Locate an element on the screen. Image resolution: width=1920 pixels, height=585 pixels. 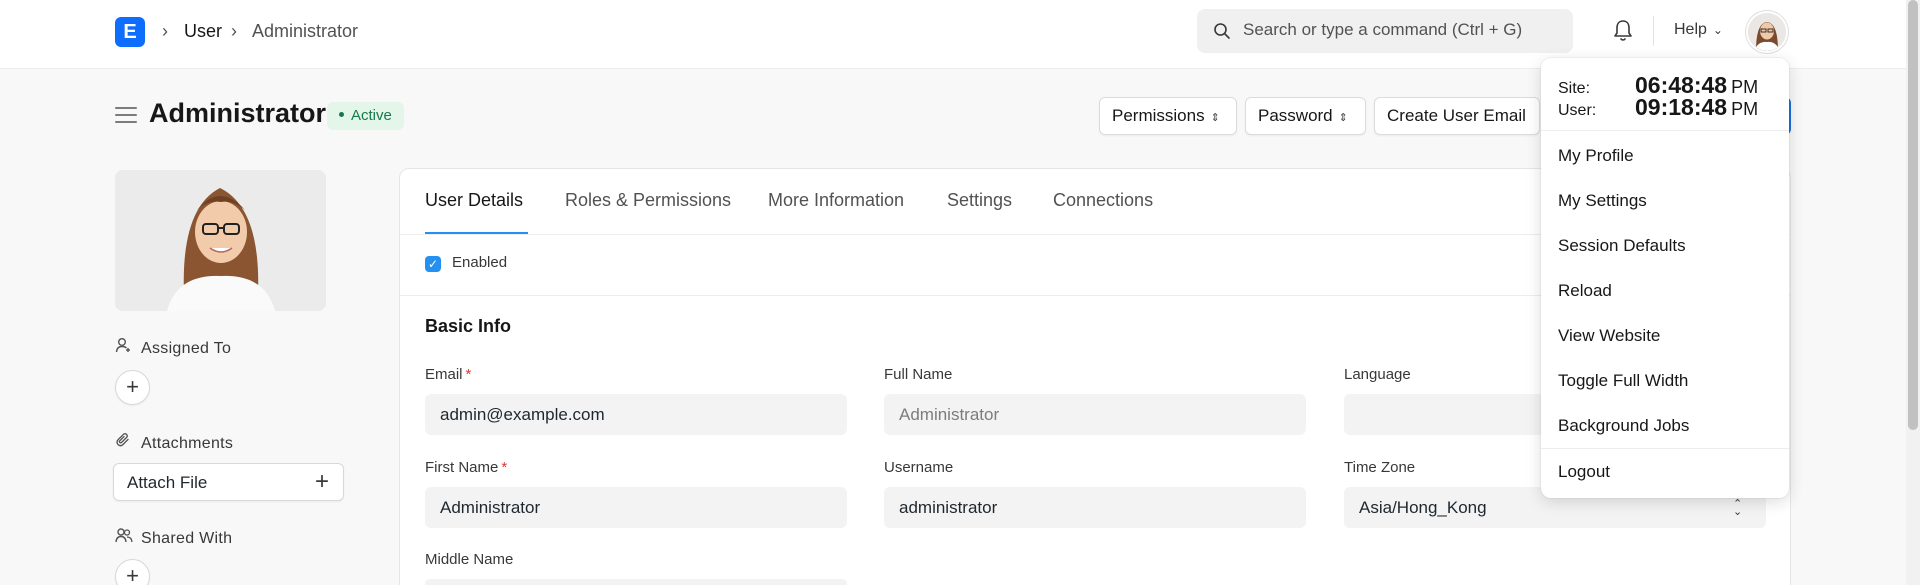
breadcrumb-user: User is located at coordinates (203, 31).